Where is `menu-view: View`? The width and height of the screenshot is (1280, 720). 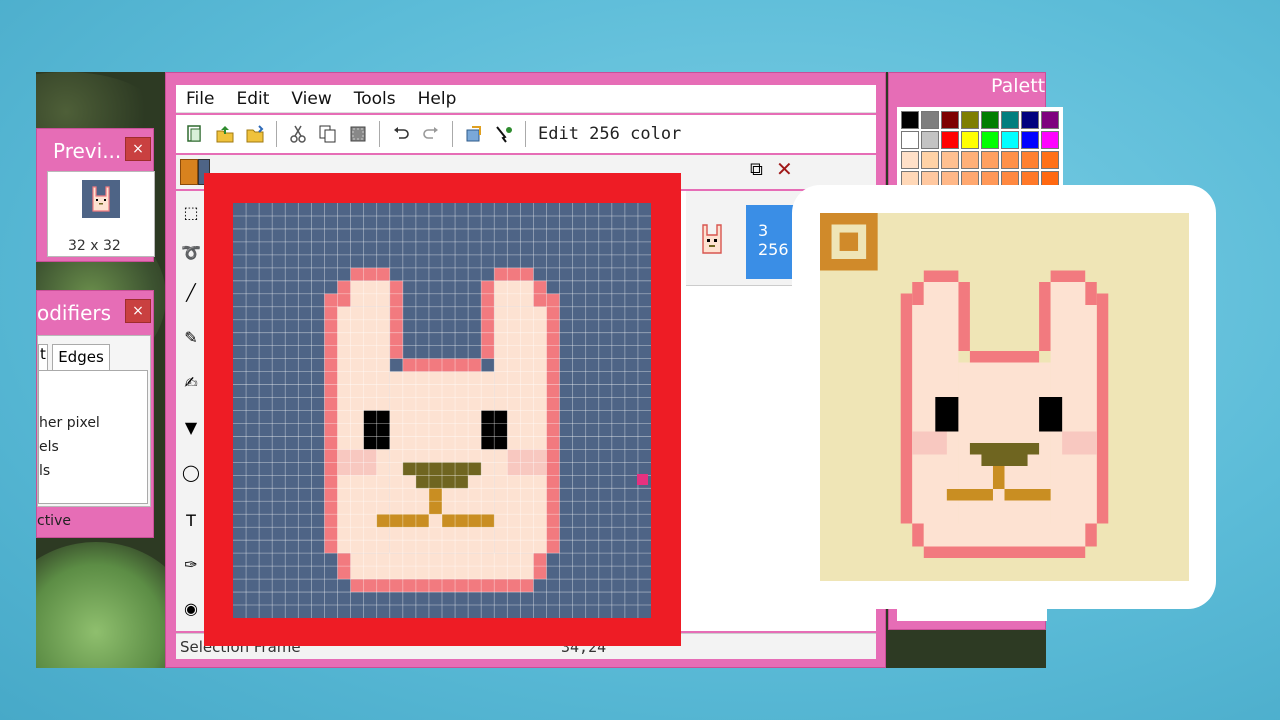 menu-view: View is located at coordinates (312, 99).